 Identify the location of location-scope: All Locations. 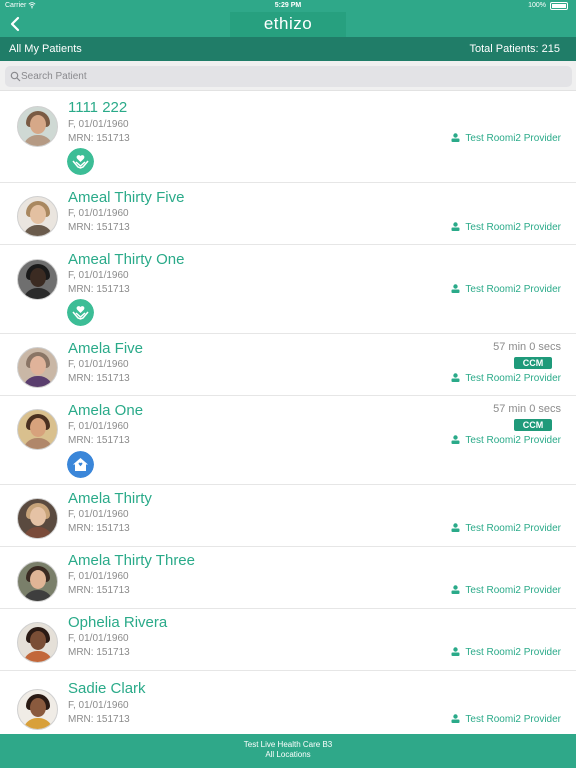
(288, 754).